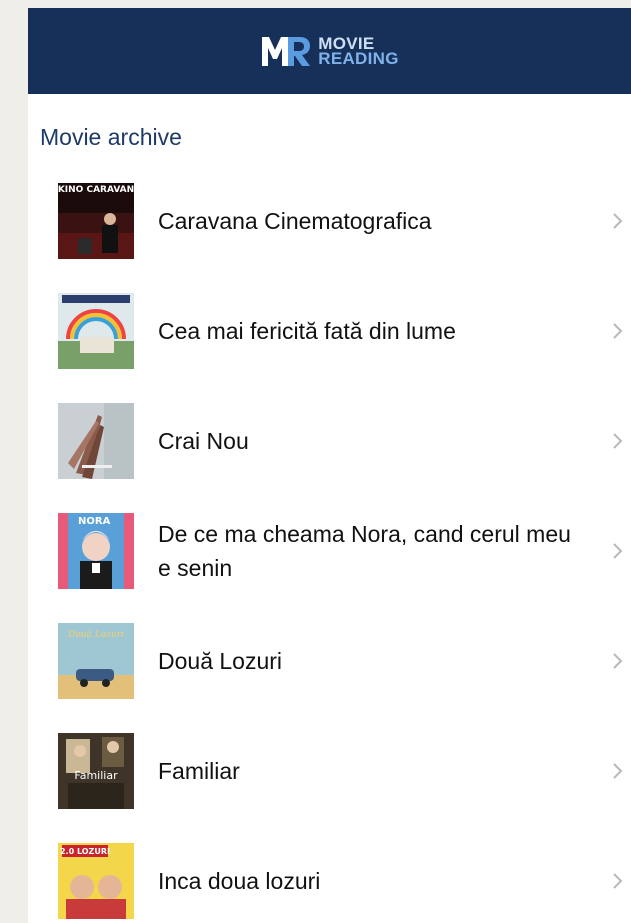  What do you see at coordinates (96, 775) in the screenshot?
I see `poster-title-text: Familiar` at bounding box center [96, 775].